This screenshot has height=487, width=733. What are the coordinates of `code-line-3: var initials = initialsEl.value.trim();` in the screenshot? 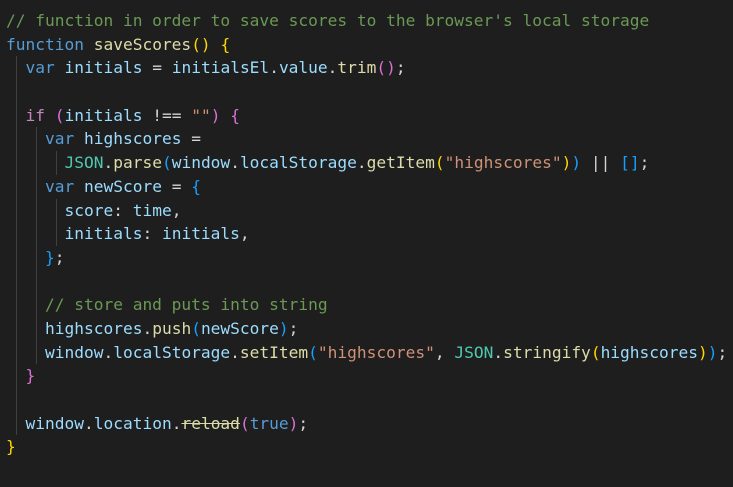 It's located at (366, 68).